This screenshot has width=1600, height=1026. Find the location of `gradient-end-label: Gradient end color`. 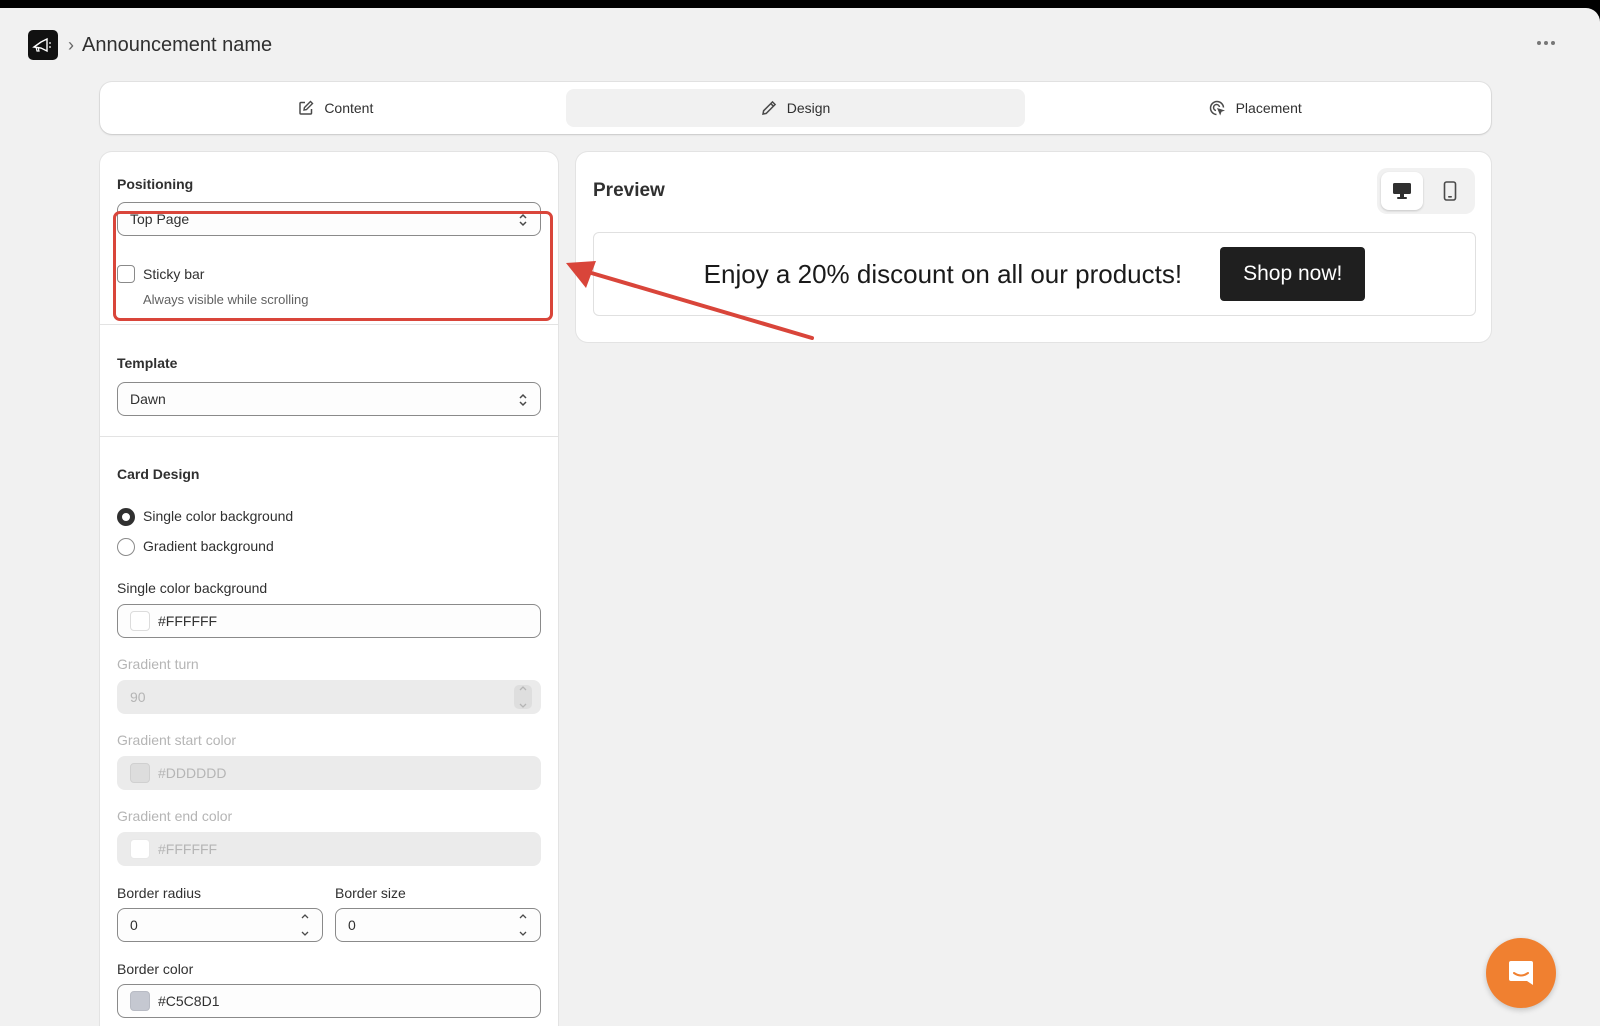

gradient-end-label: Gradient end color is located at coordinates (175, 816).